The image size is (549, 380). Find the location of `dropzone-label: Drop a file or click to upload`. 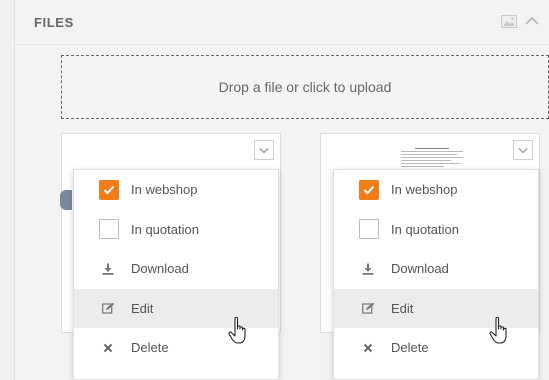

dropzone-label: Drop a file or click to upload is located at coordinates (305, 87).